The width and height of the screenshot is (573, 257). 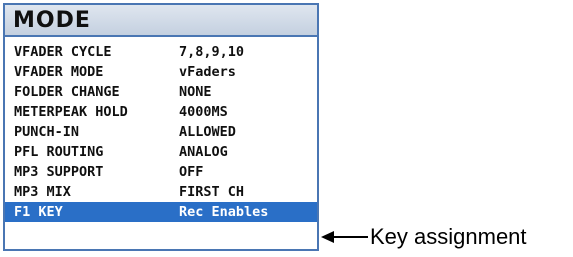 I want to click on menu-row-value: ALLOWED, so click(x=207, y=132).